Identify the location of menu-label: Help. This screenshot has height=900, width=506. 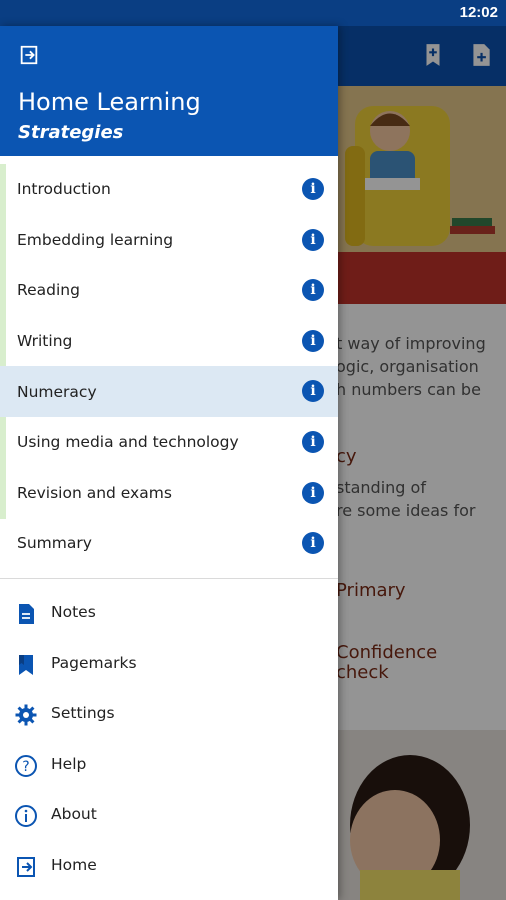
(69, 763).